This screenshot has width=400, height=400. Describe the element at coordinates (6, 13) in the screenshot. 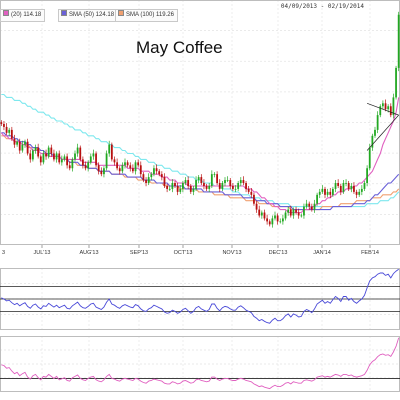

I see `legend-swatch-ma20` at that location.